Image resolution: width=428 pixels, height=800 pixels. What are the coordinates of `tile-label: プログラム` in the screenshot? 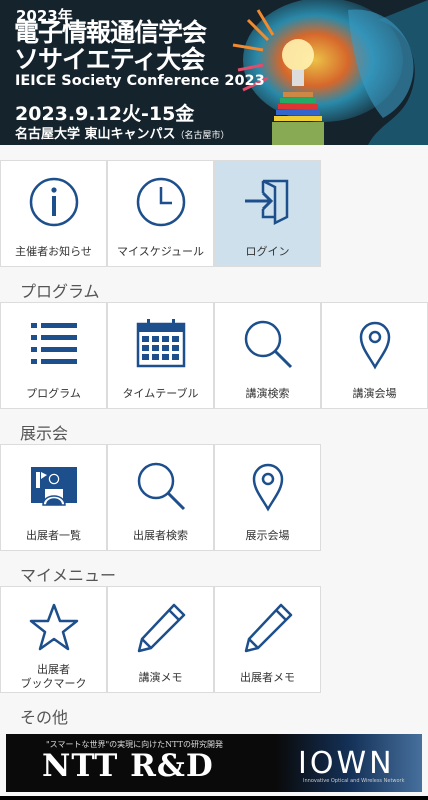 It's located at (53, 393).